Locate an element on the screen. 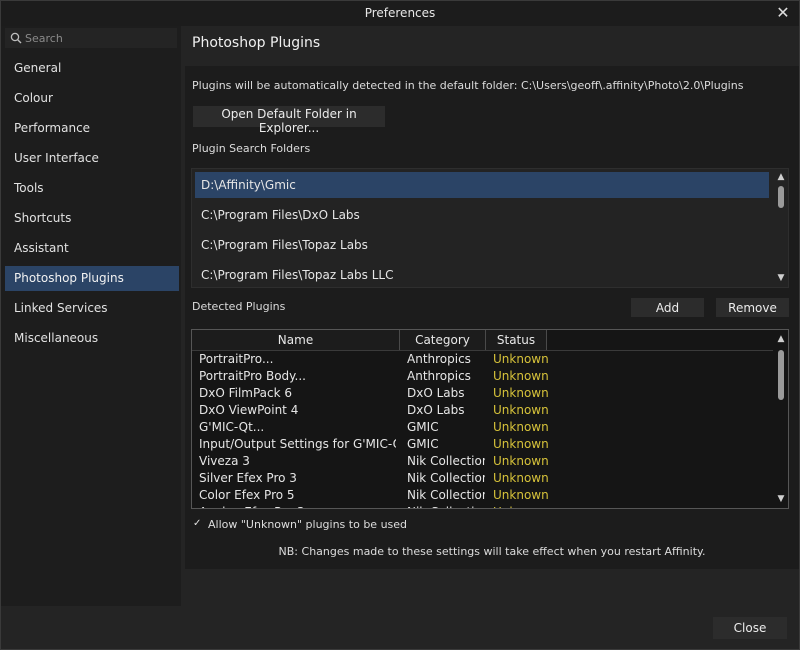  sidebar-item-linked-services: Linked Services is located at coordinates (92, 308).